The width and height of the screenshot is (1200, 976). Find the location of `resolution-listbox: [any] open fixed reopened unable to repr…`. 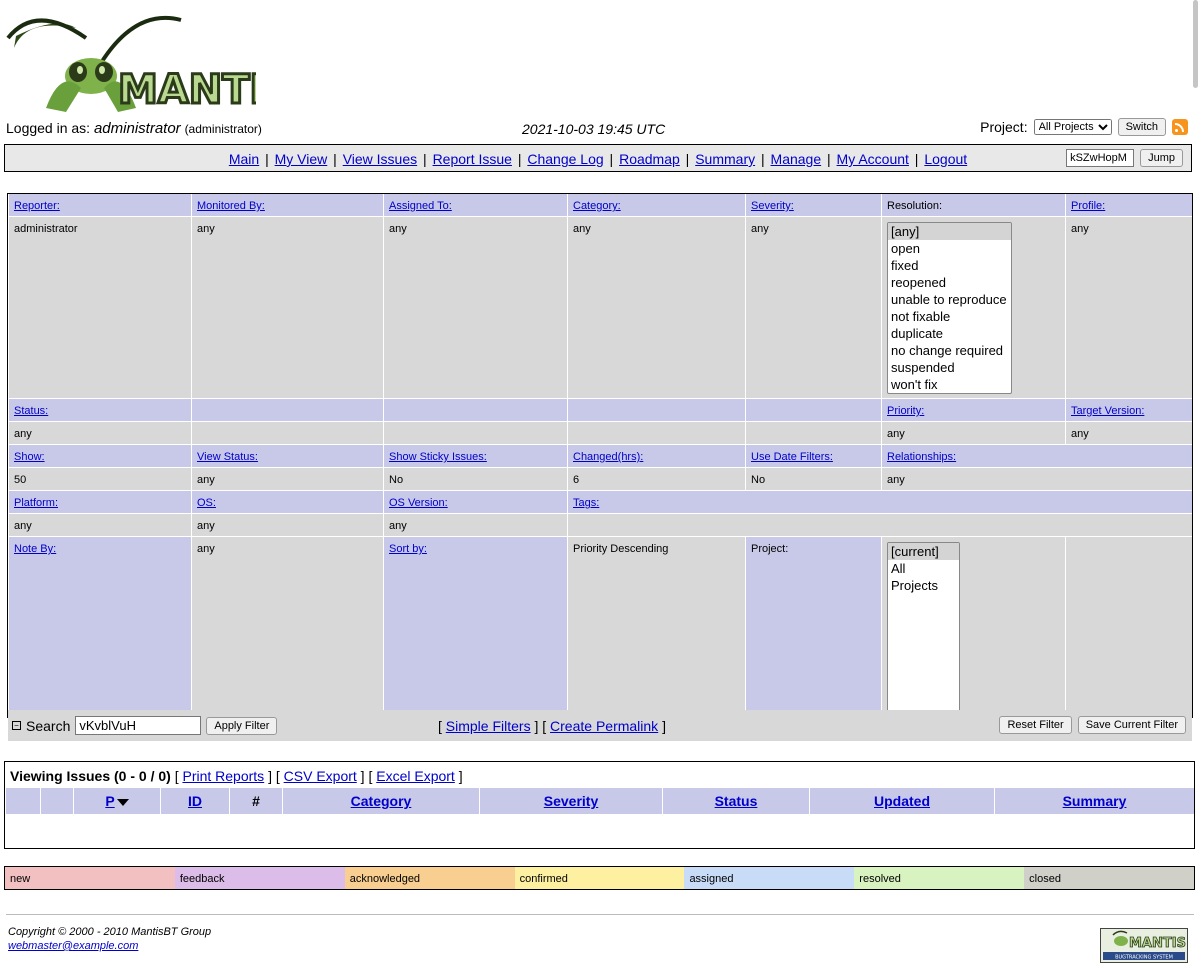

resolution-listbox: [any] open fixed reopened unable to repr… is located at coordinates (949, 308).